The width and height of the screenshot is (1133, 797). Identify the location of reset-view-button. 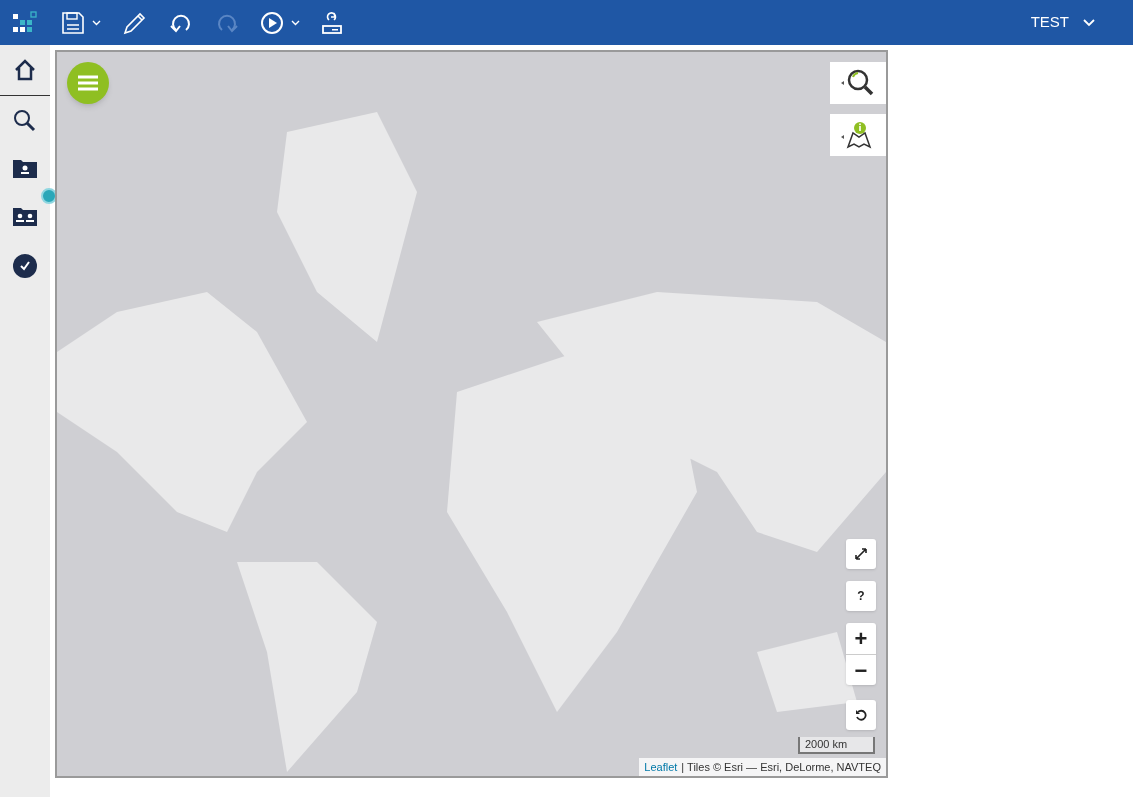
(861, 715).